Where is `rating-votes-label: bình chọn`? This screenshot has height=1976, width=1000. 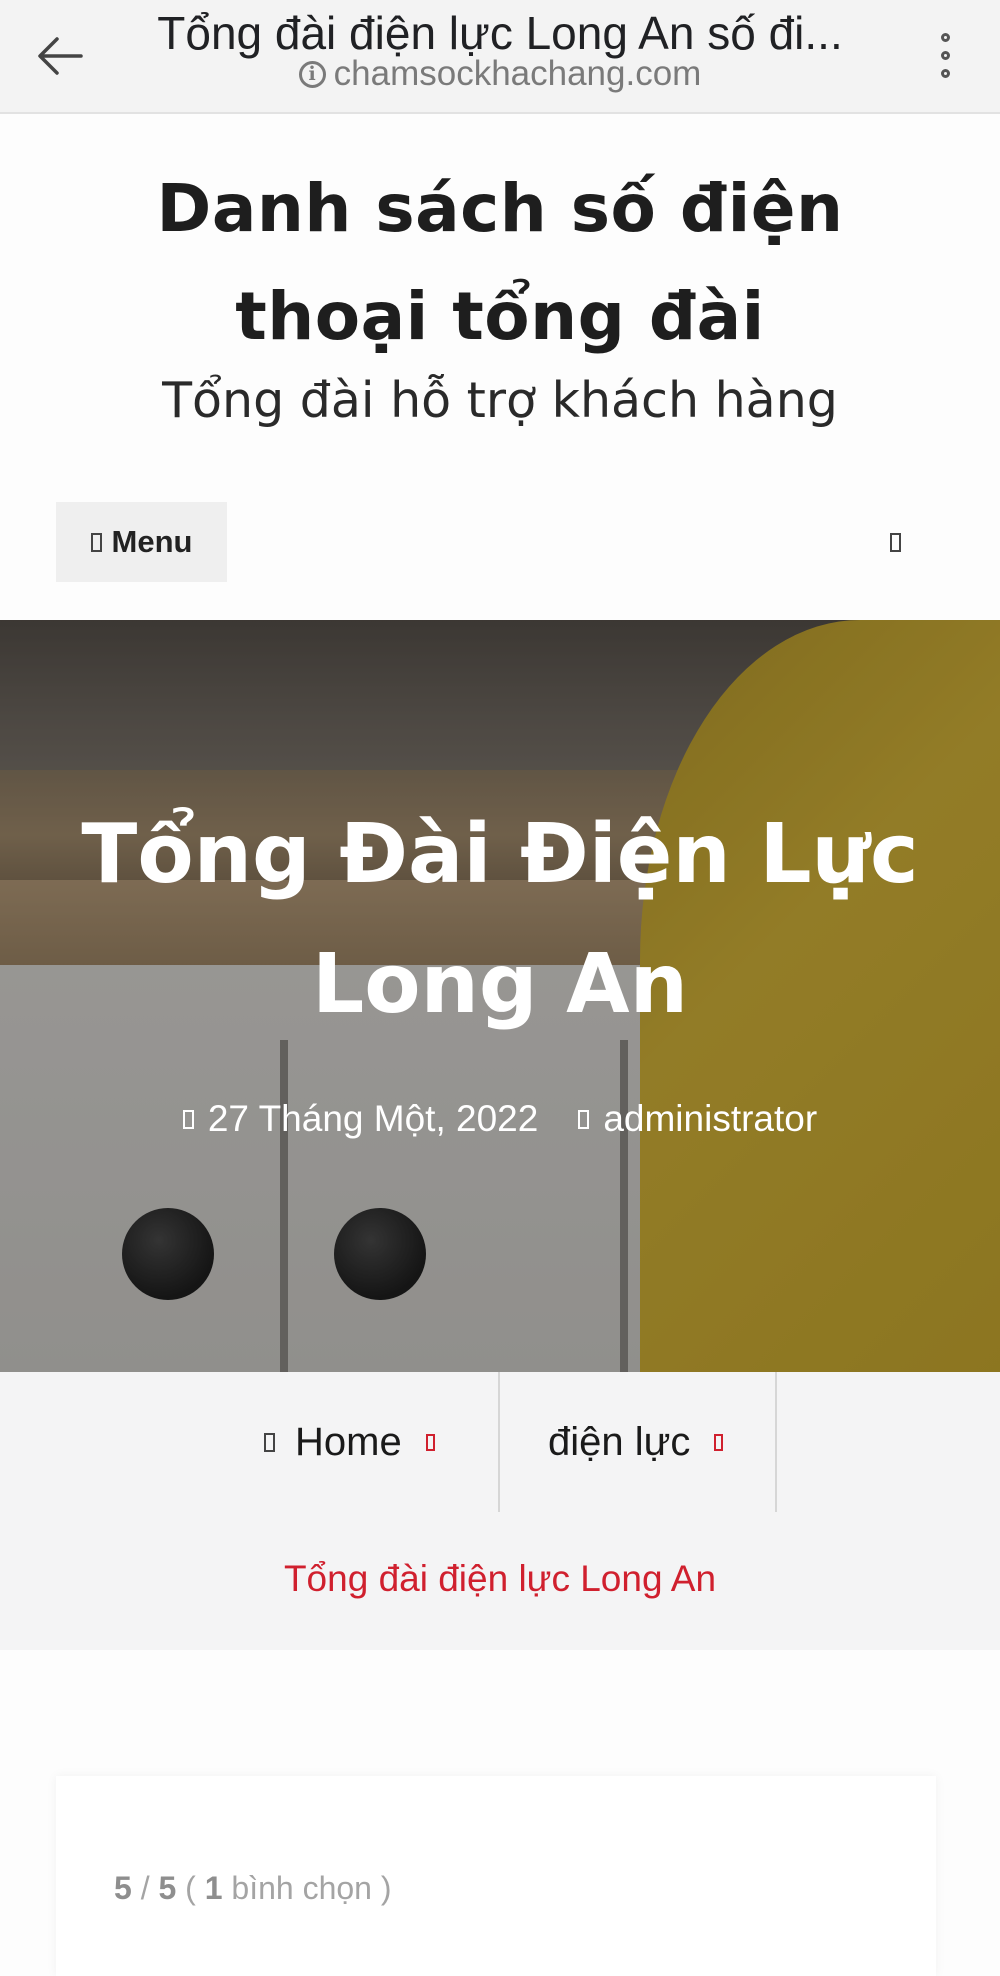
rating-votes-label: bình chọn is located at coordinates (301, 1888).